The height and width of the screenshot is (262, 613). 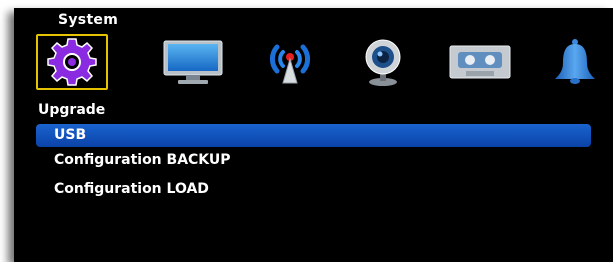 I want to click on menu-item-configuration-load: Configuration LOAD, so click(x=313, y=189).